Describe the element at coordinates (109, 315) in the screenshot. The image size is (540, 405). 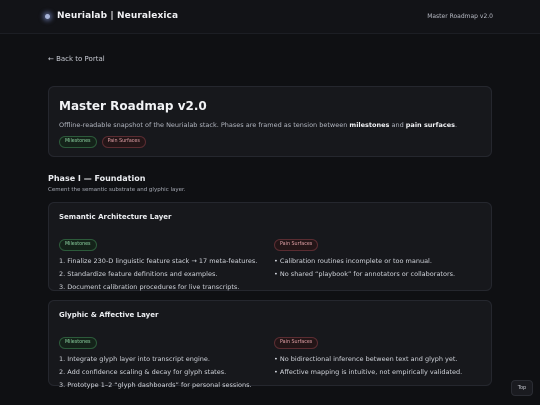
I see `layer-title: Glyphic & Affective Layer` at that location.